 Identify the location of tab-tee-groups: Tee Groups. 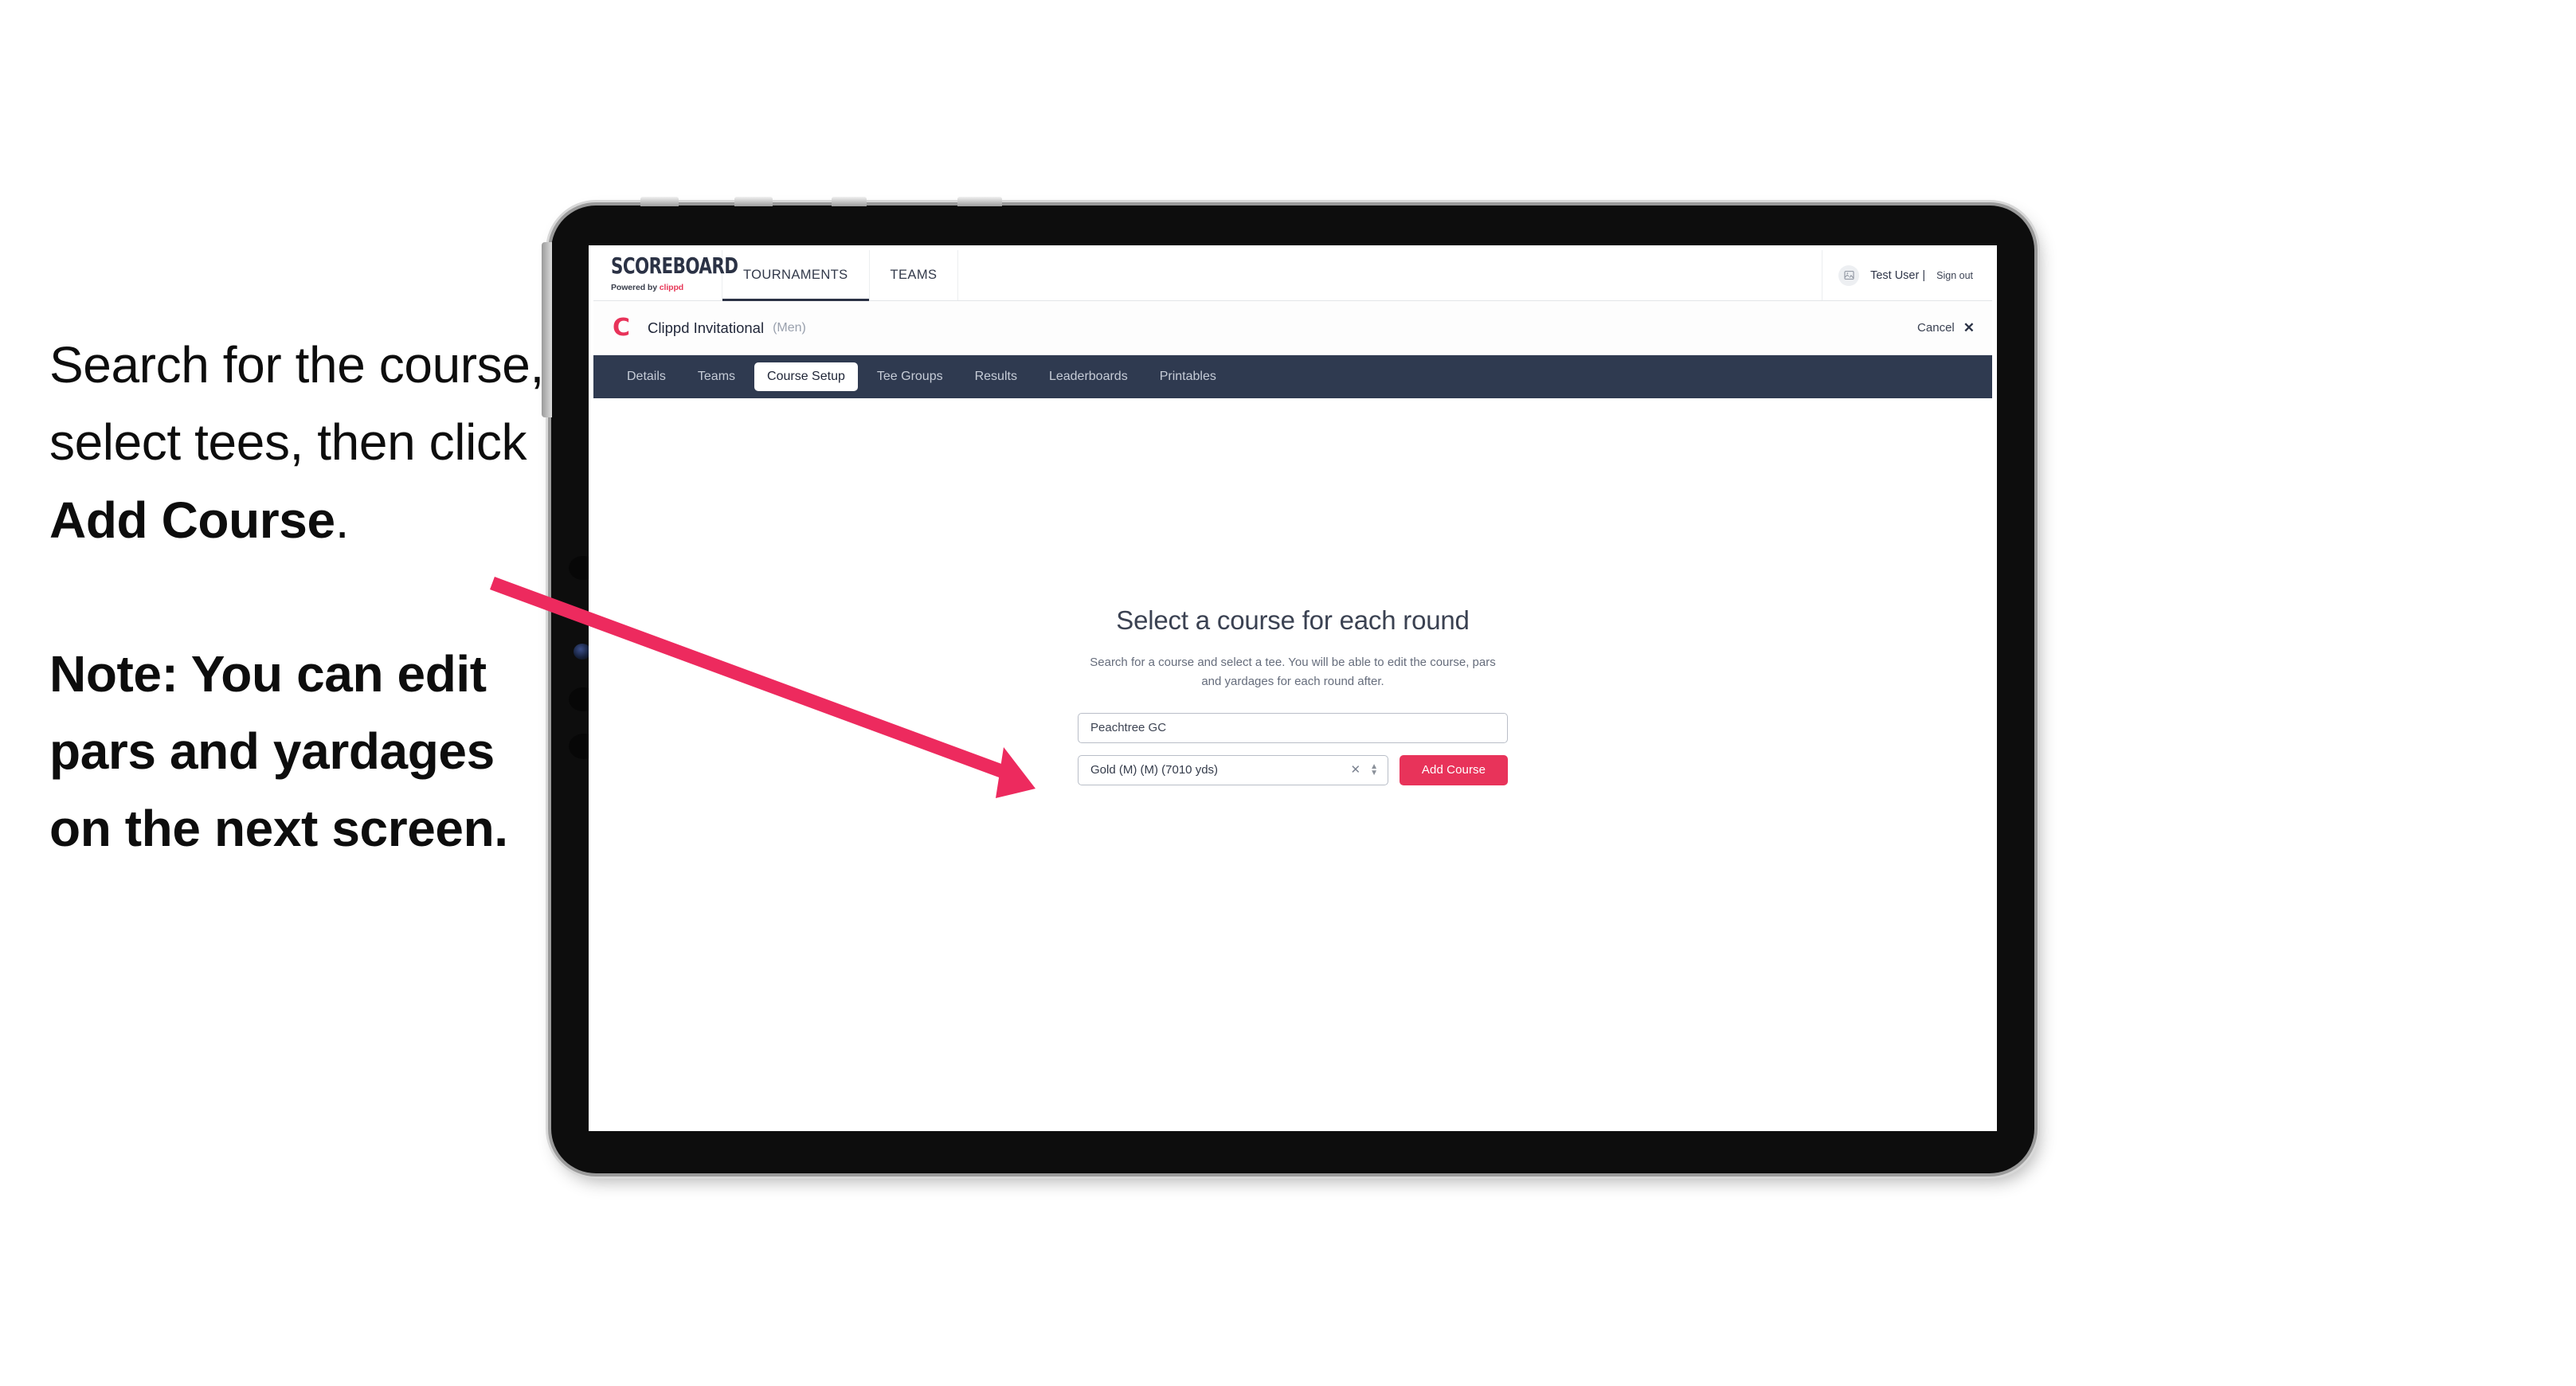
(910, 376).